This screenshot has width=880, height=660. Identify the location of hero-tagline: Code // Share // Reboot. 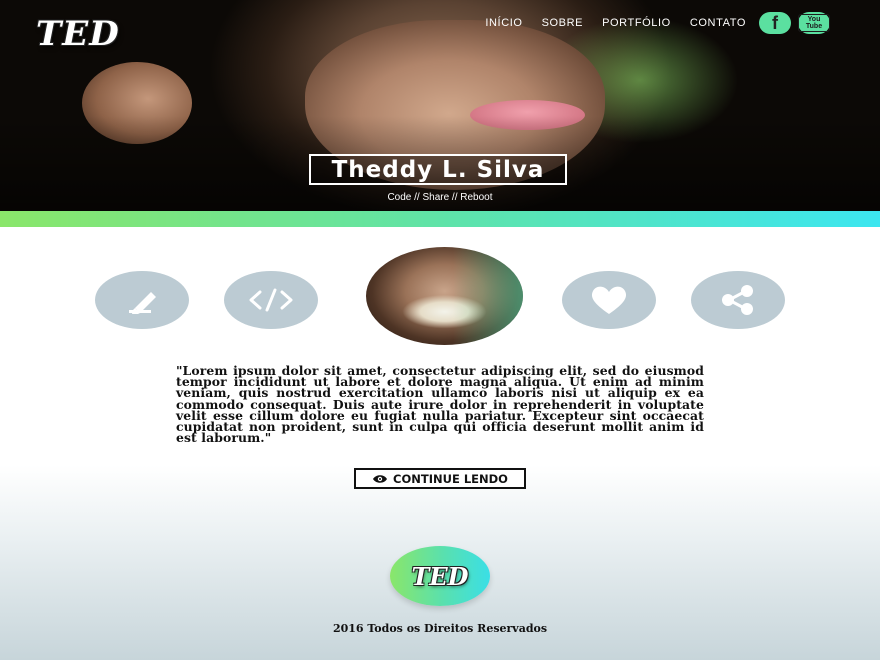
(440, 197).